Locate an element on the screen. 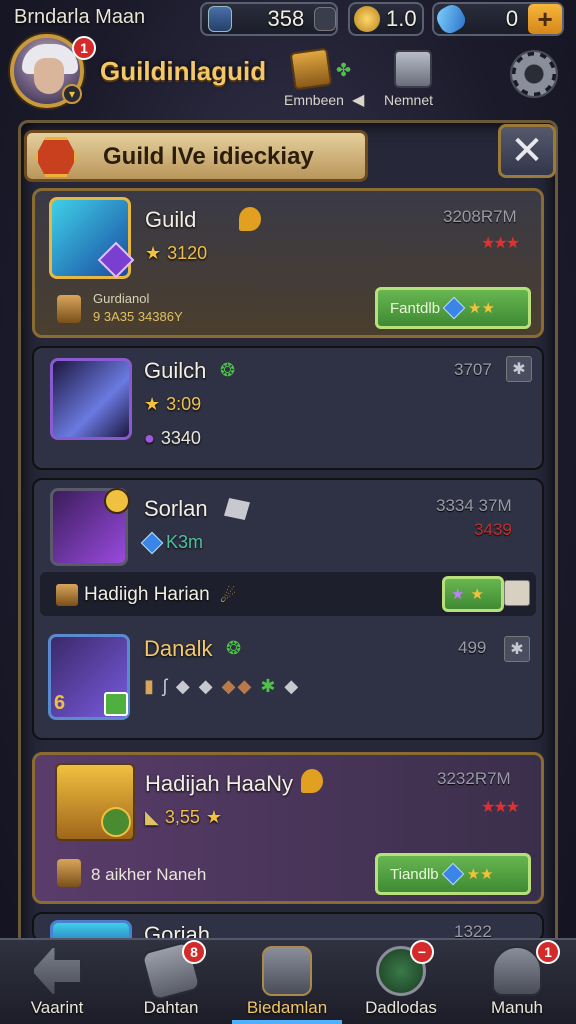 The height and width of the screenshot is (1024, 576). nav-item-manuh: 1 Manuh is located at coordinates (517, 982).